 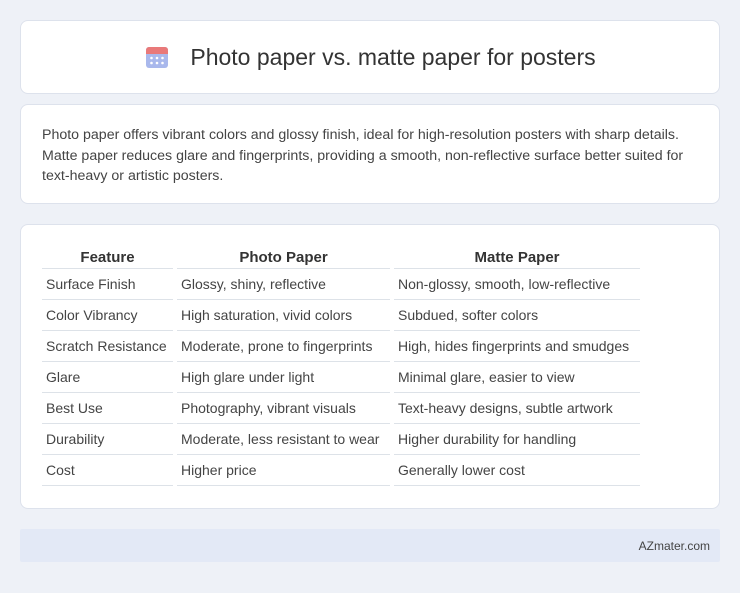 I want to click on table-cell: Cost, so click(x=107, y=470).